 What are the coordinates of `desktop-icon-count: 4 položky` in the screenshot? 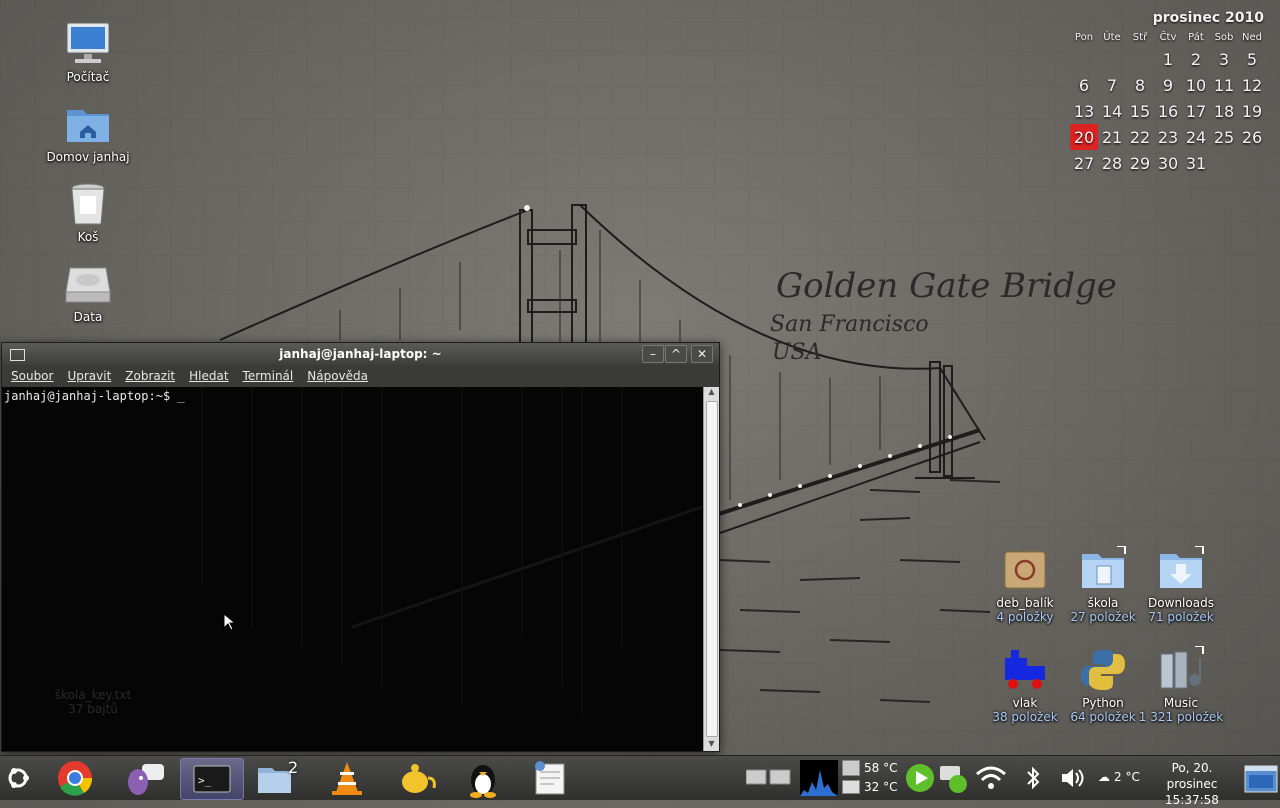 It's located at (1025, 617).